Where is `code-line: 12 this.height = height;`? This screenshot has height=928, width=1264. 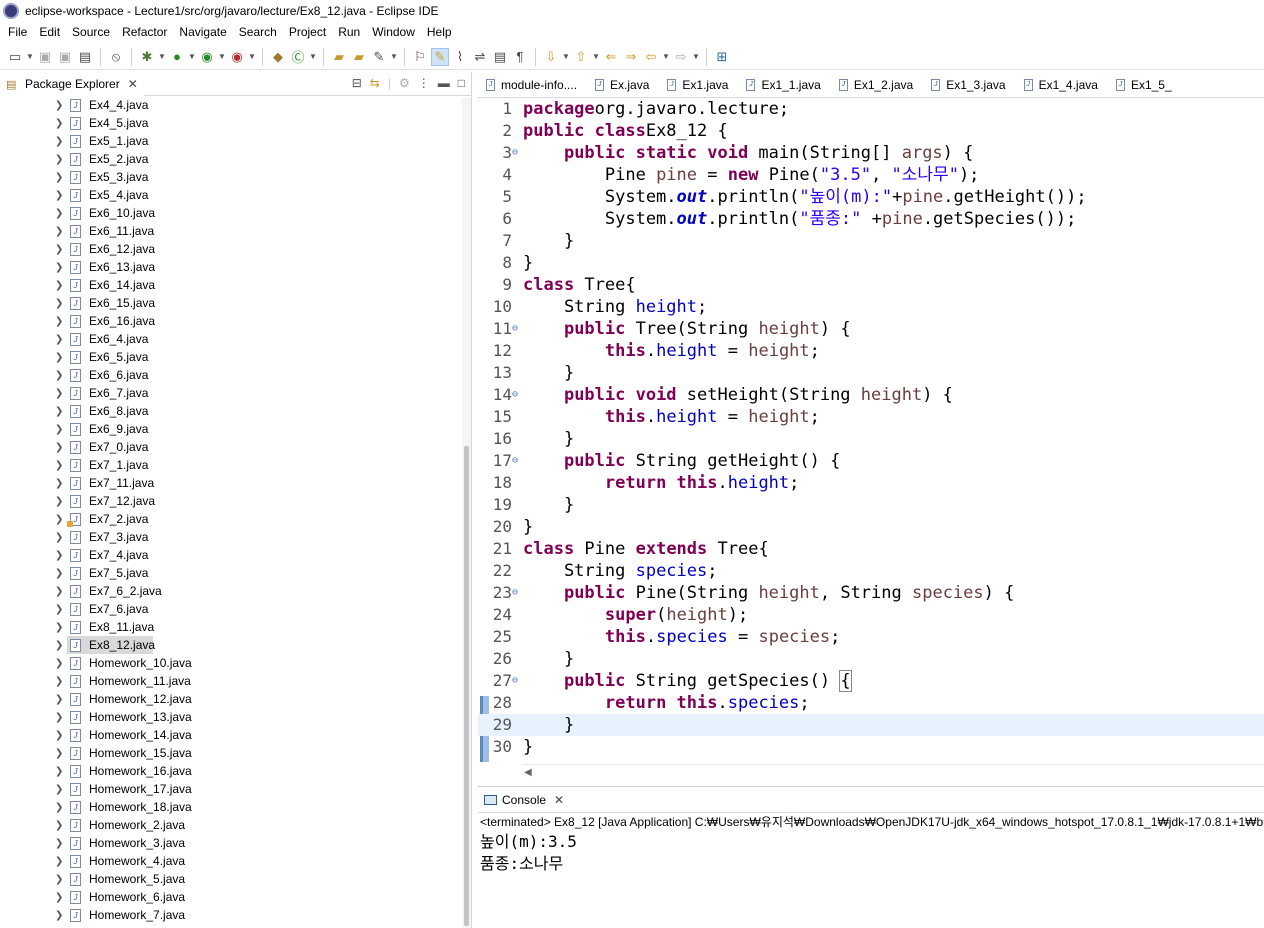
code-line: 12 this.height = height; is located at coordinates (871, 351).